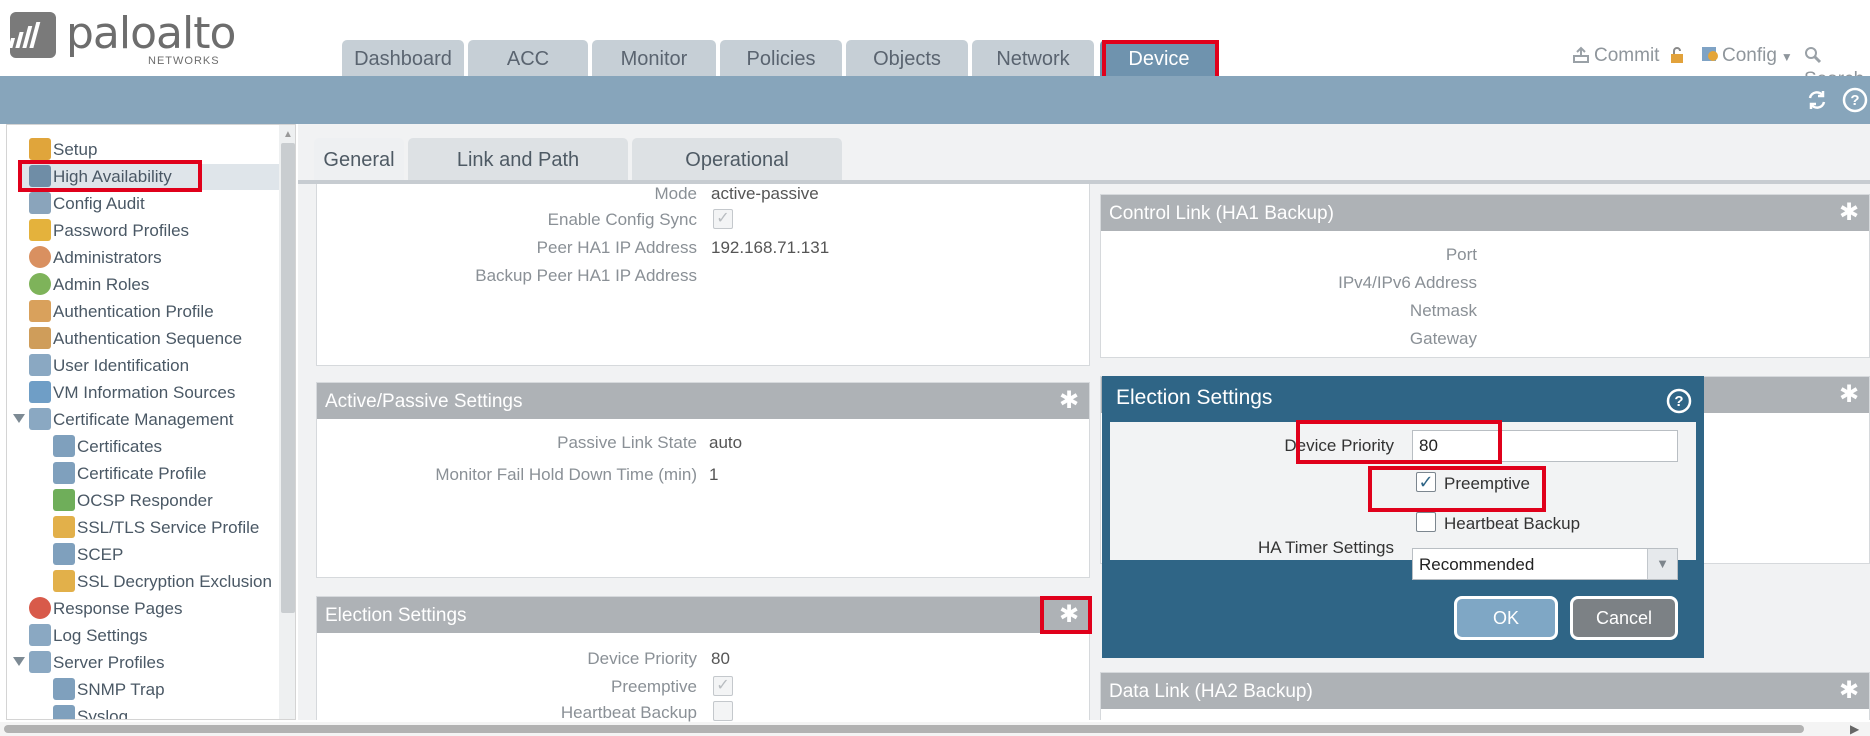 The image size is (1870, 736). What do you see at coordinates (288, 134) in the screenshot?
I see `scroll-up-icon: ▲` at bounding box center [288, 134].